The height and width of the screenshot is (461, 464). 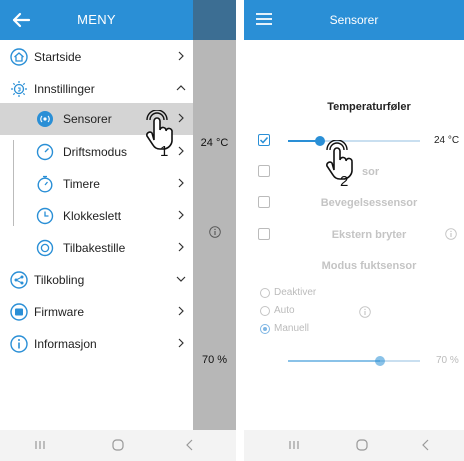 What do you see at coordinates (59, 280) in the screenshot?
I see `menu-label: Tilkobling` at bounding box center [59, 280].